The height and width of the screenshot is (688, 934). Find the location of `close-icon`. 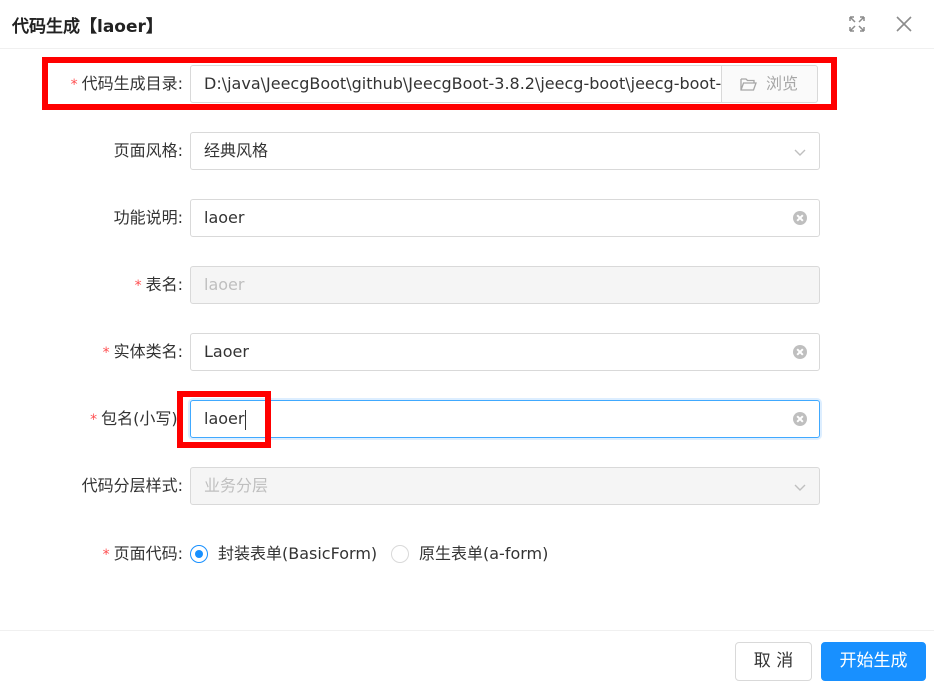

close-icon is located at coordinates (904, 24).